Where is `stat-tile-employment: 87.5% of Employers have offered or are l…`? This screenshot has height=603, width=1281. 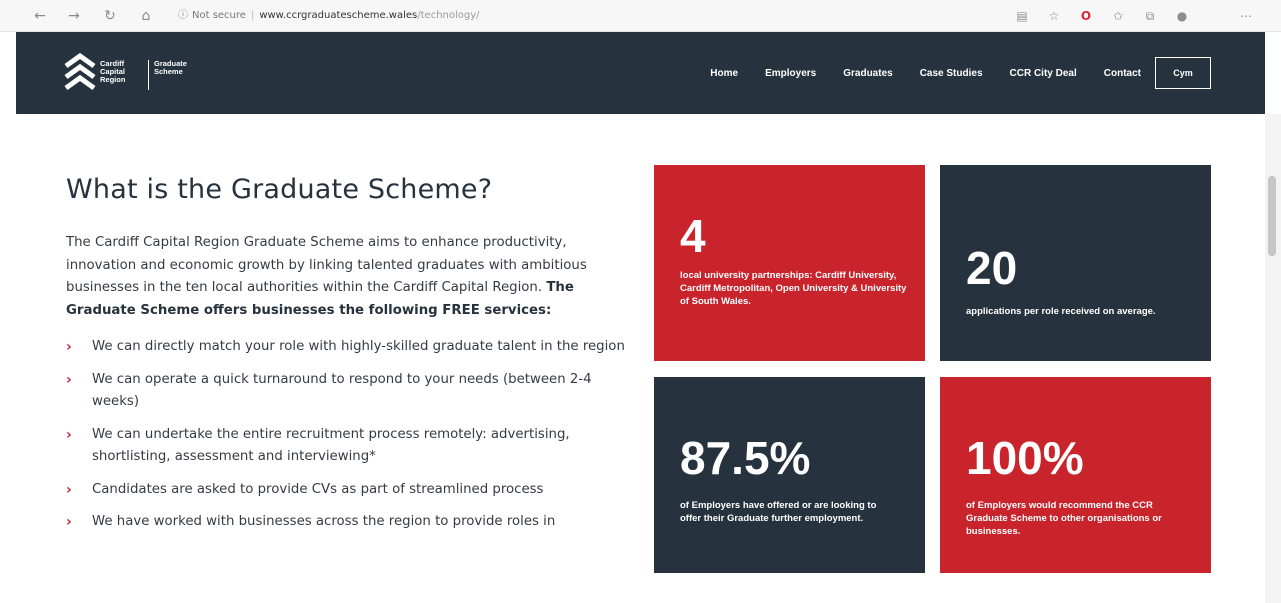 stat-tile-employment: 87.5% of Employers have offered or are l… is located at coordinates (789, 475).